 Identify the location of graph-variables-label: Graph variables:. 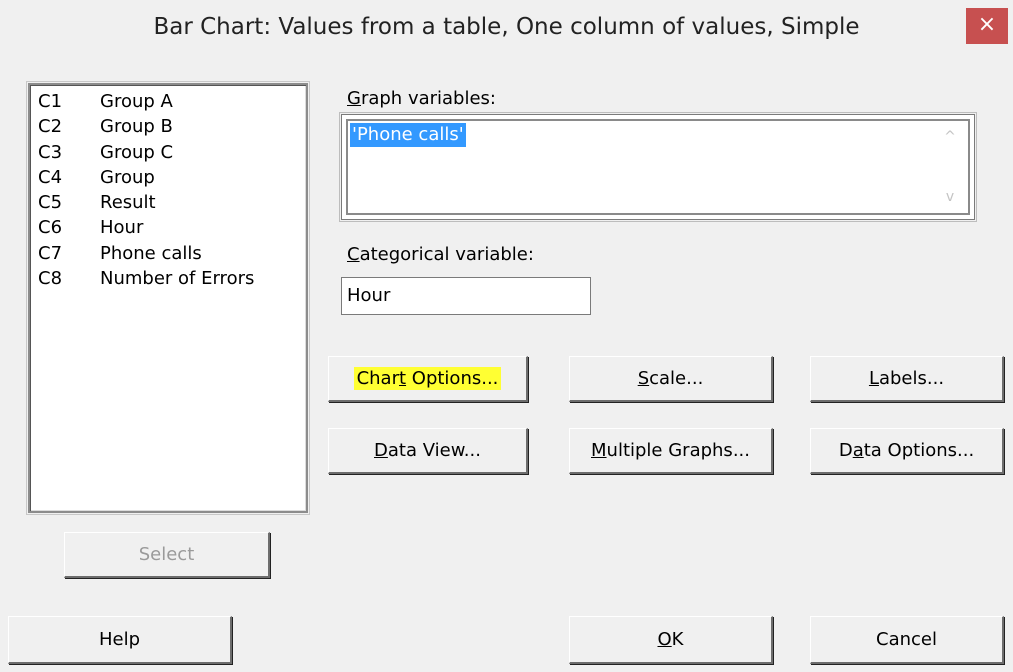
(421, 98).